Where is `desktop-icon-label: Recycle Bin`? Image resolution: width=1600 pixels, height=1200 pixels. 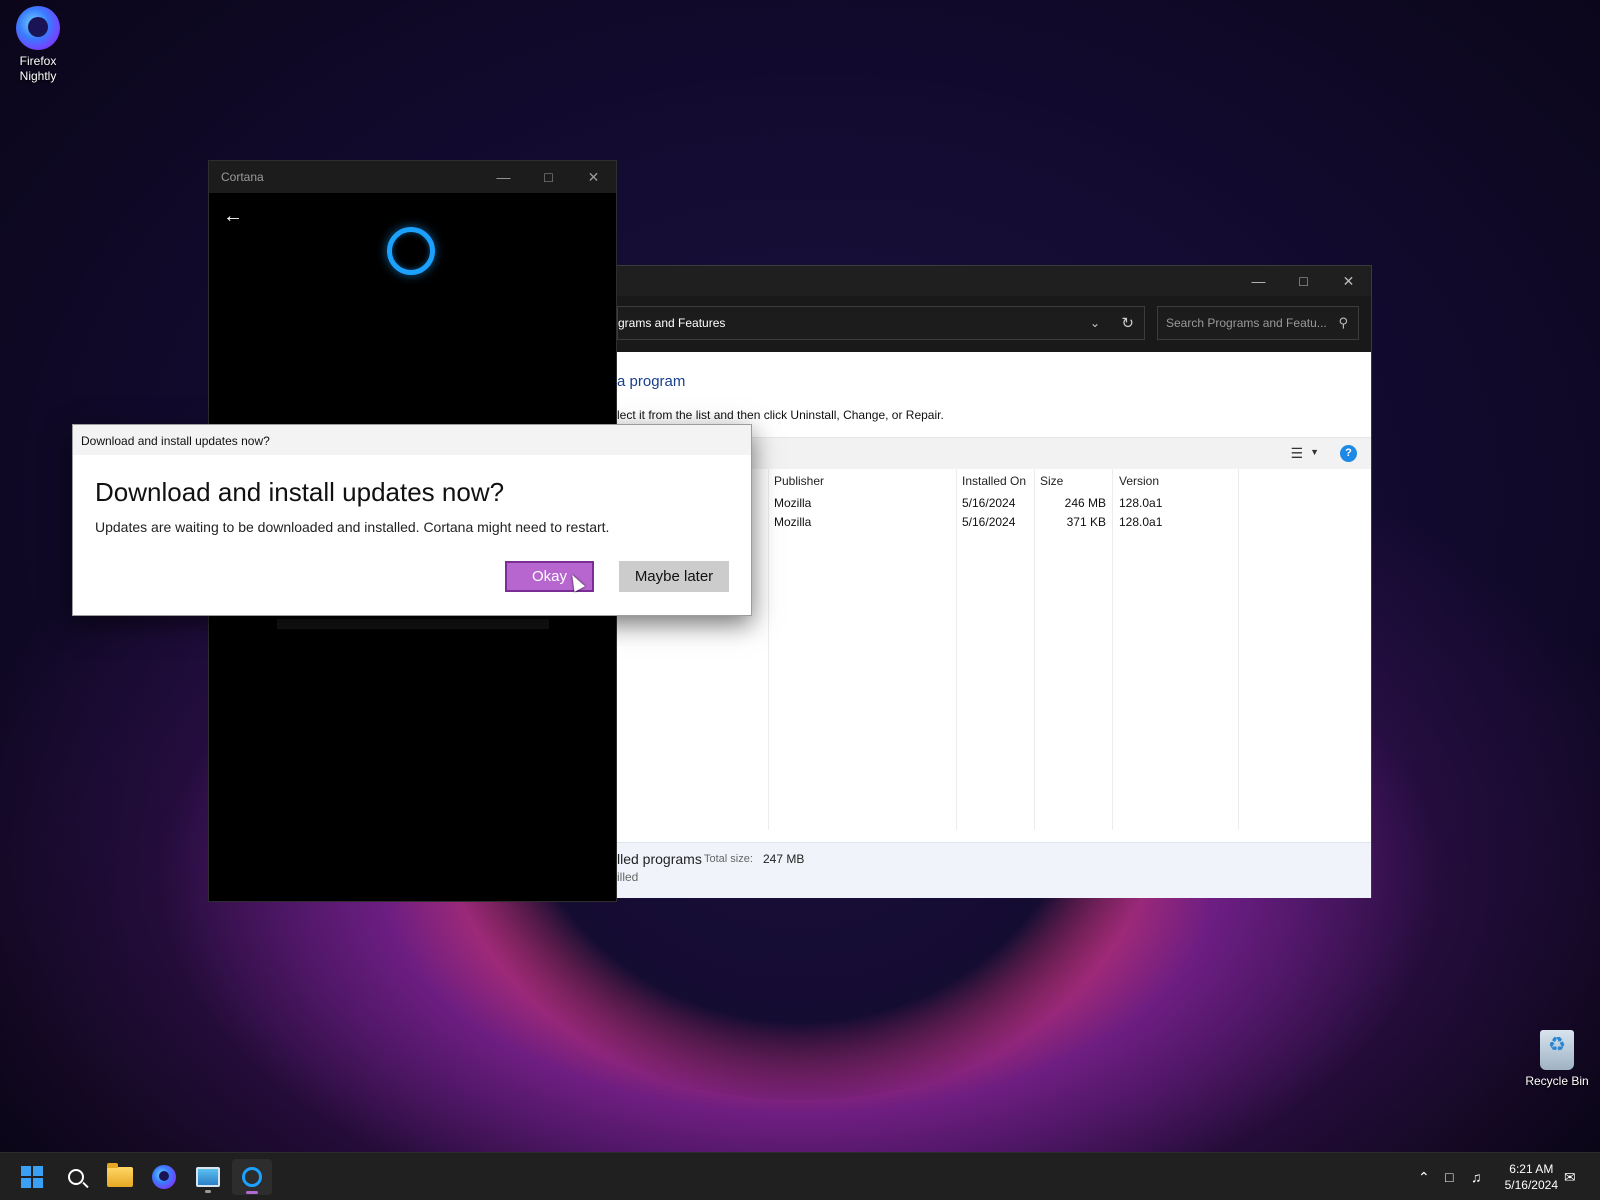 desktop-icon-label: Recycle Bin is located at coordinates (1557, 1081).